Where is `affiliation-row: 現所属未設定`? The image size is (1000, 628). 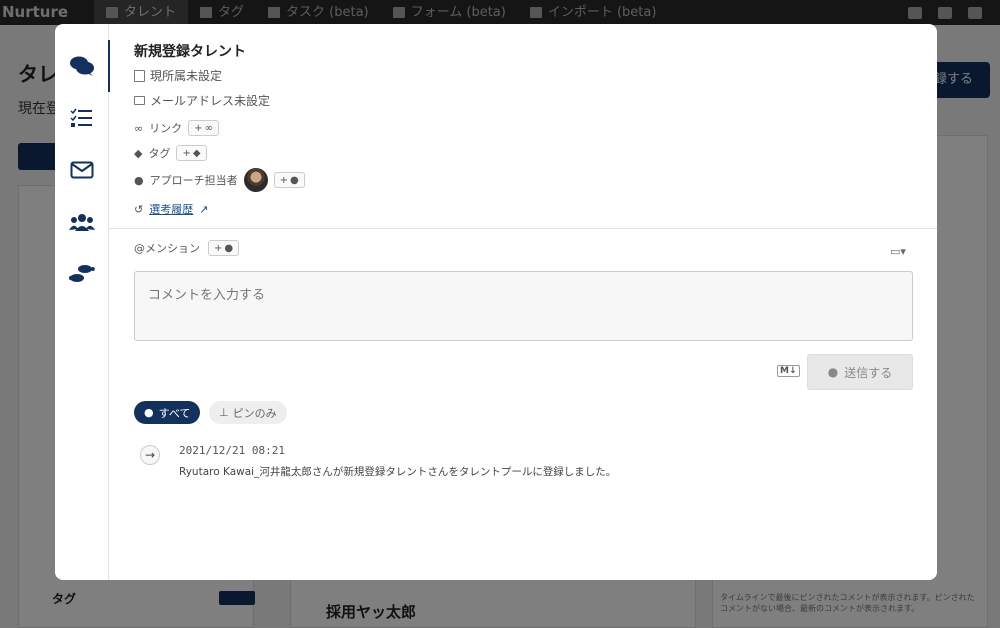
affiliation-row: 現所属未設定 is located at coordinates (178, 75).